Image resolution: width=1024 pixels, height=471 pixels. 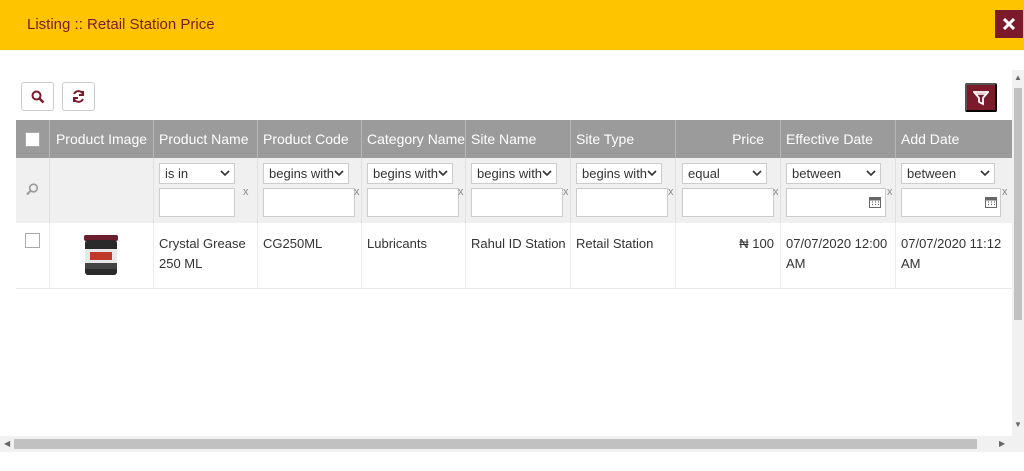 What do you see at coordinates (512, 461) in the screenshot?
I see `footer-strip` at bounding box center [512, 461].